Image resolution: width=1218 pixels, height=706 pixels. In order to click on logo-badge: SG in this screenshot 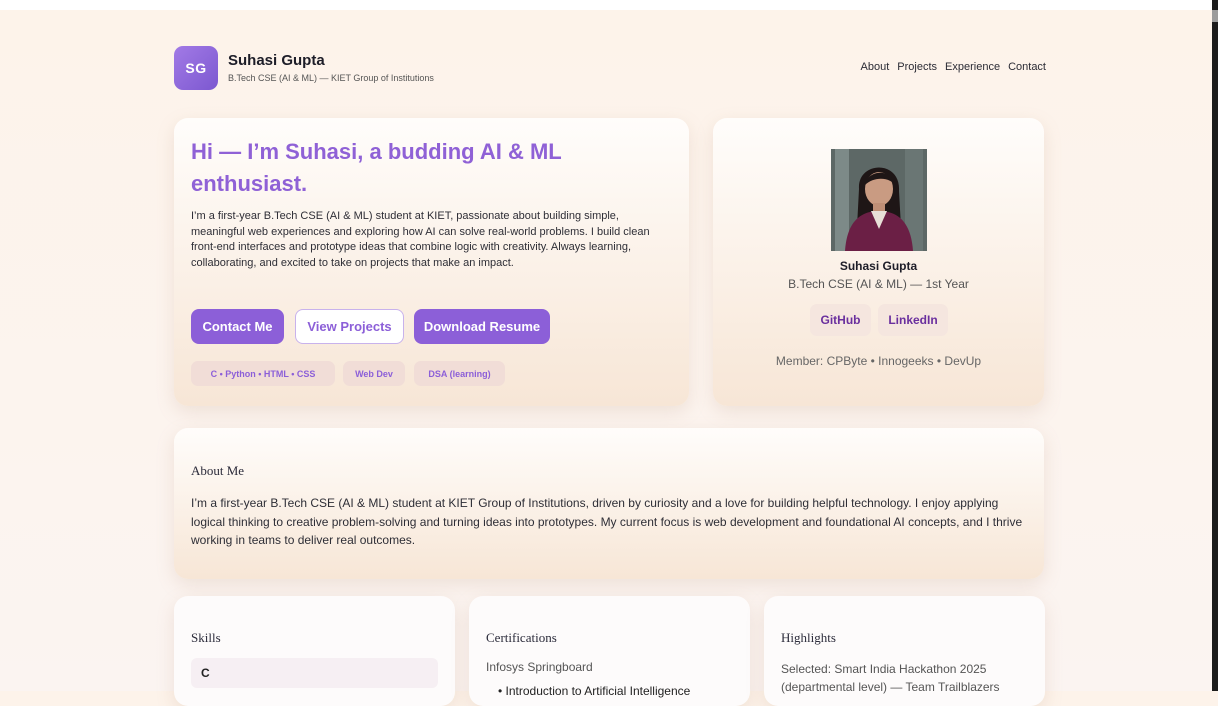, I will do `click(196, 68)`.